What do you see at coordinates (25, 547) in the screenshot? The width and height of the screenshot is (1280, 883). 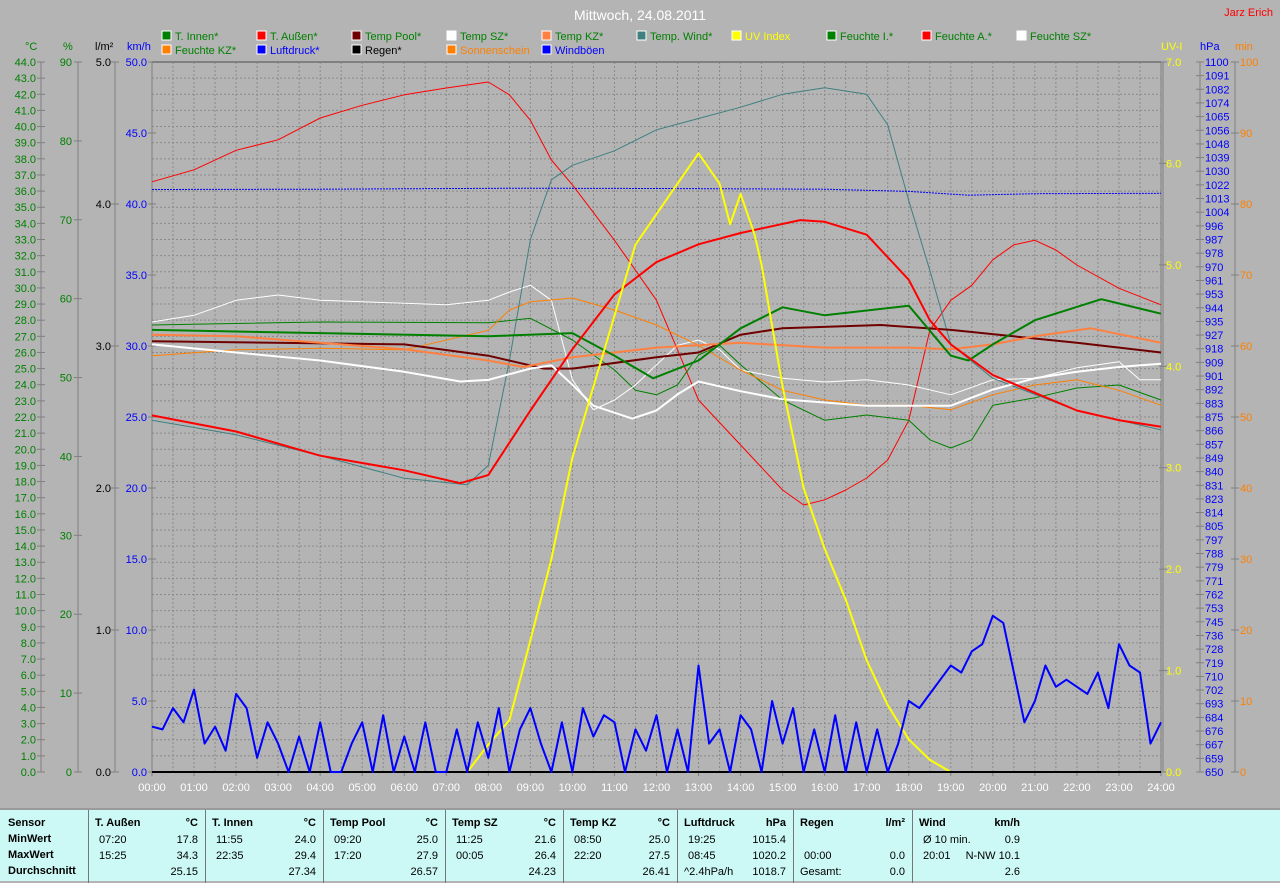 I see `axis-tick-label-temp: 14.0` at bounding box center [25, 547].